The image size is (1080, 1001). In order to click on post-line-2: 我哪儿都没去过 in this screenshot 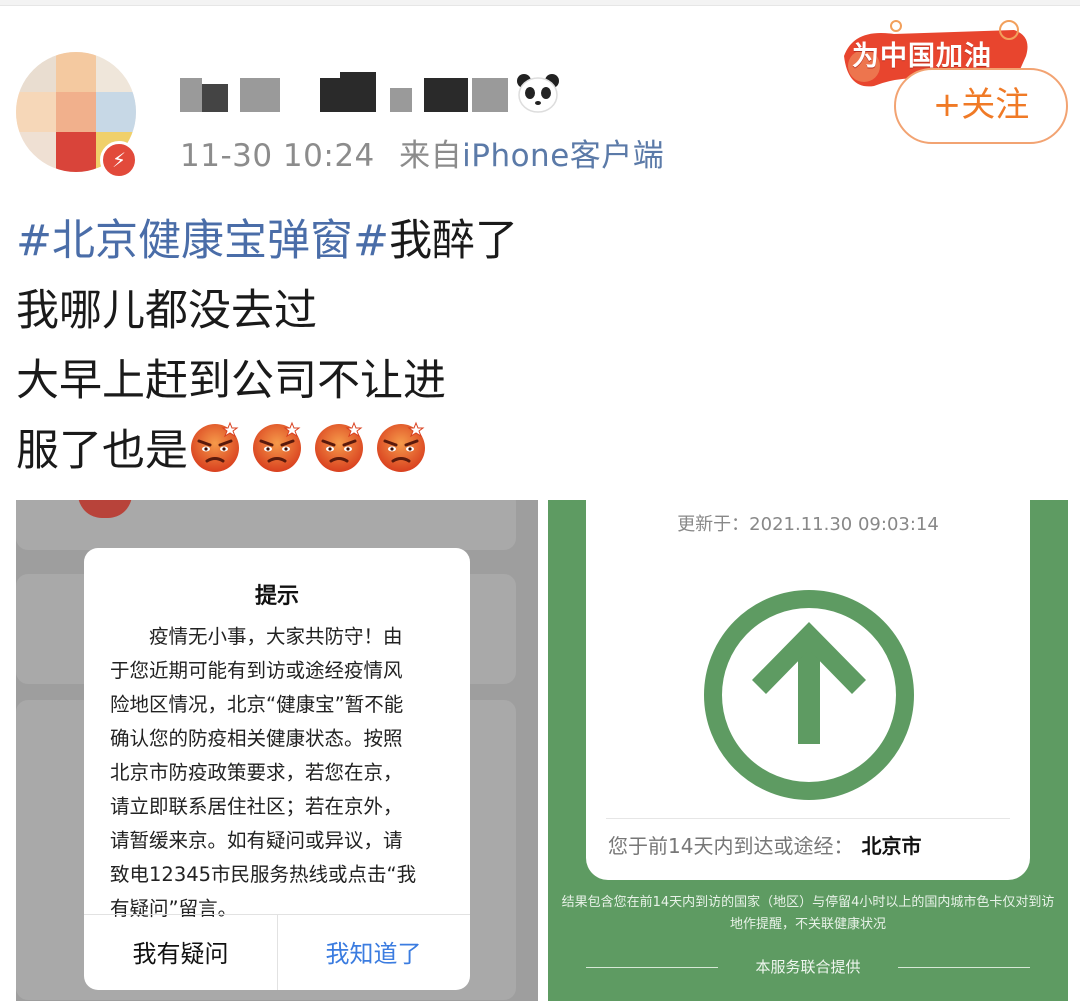, I will do `click(166, 311)`.